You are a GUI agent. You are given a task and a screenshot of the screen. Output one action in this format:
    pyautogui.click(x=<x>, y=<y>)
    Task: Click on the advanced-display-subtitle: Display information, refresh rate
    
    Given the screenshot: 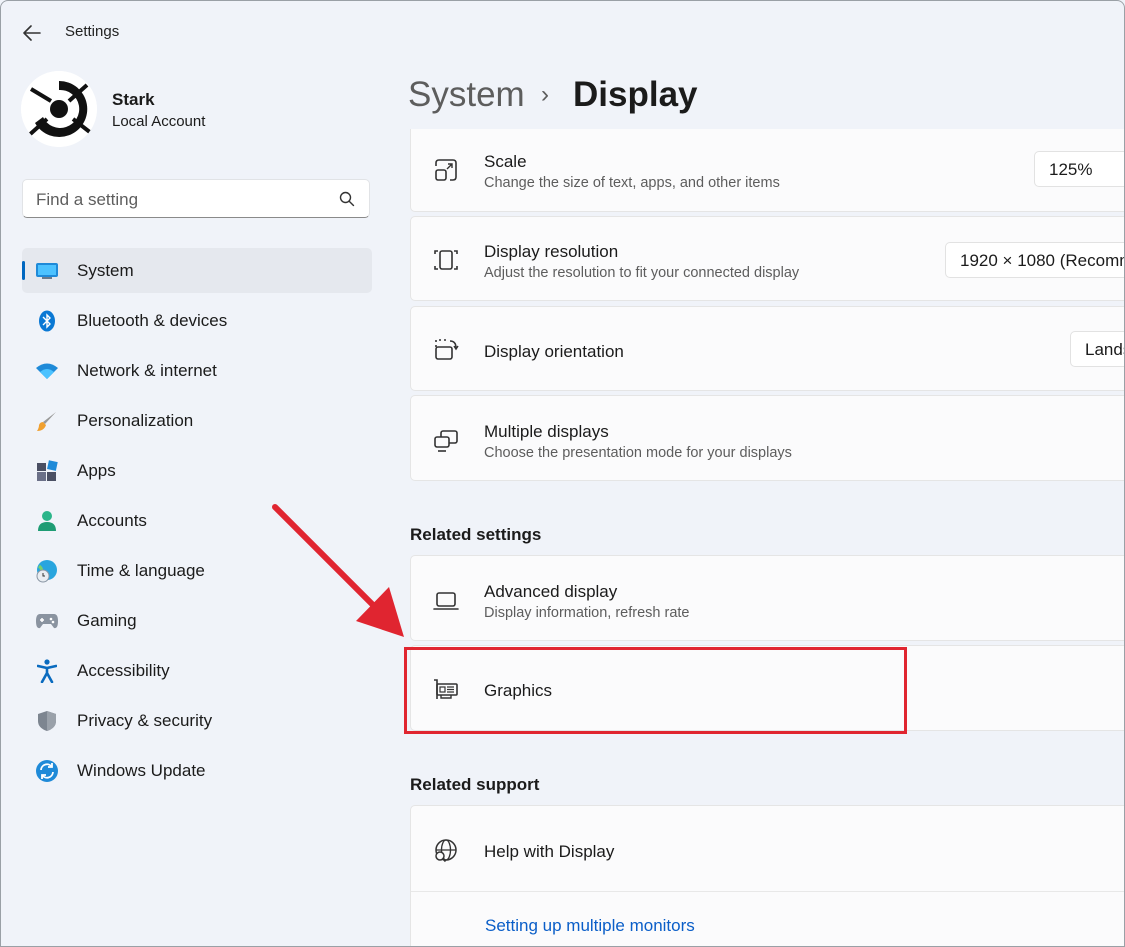 What is the action you would take?
    pyautogui.click(x=587, y=613)
    